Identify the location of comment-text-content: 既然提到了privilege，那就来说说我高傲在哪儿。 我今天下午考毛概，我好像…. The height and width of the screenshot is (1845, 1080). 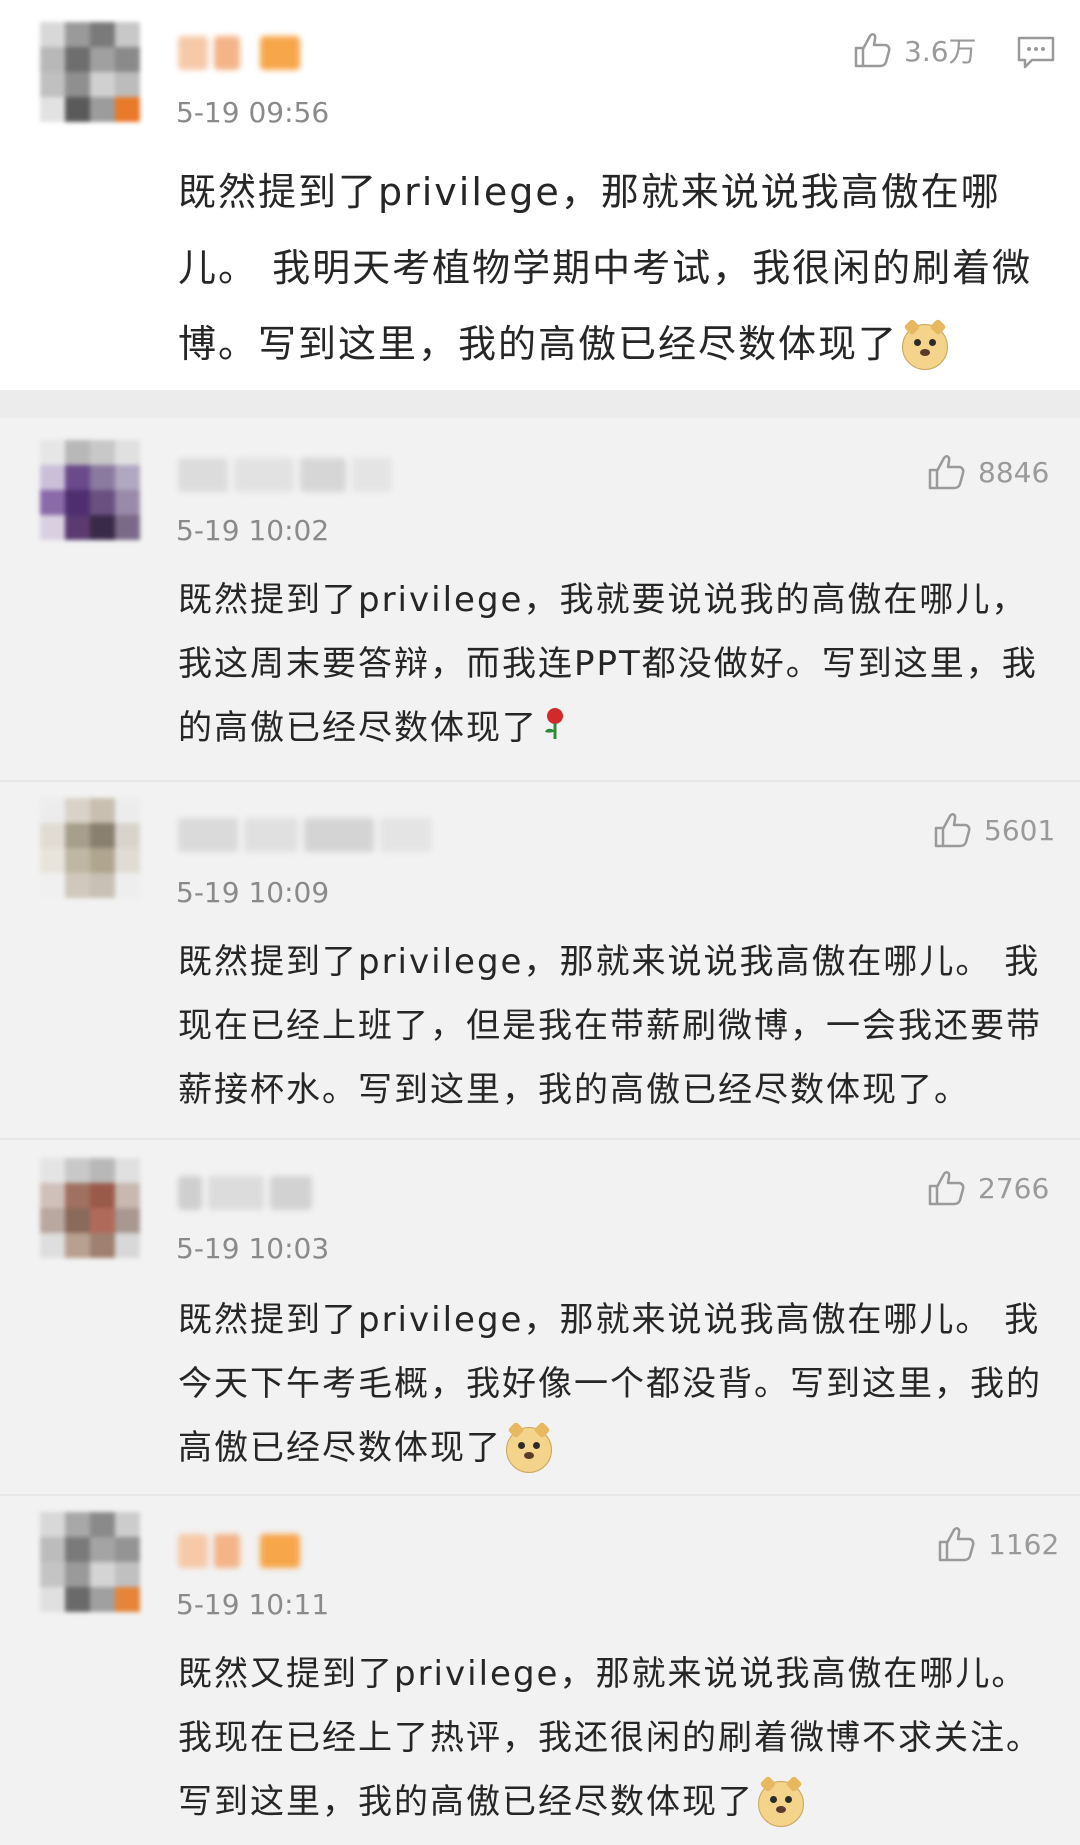
(610, 1384).